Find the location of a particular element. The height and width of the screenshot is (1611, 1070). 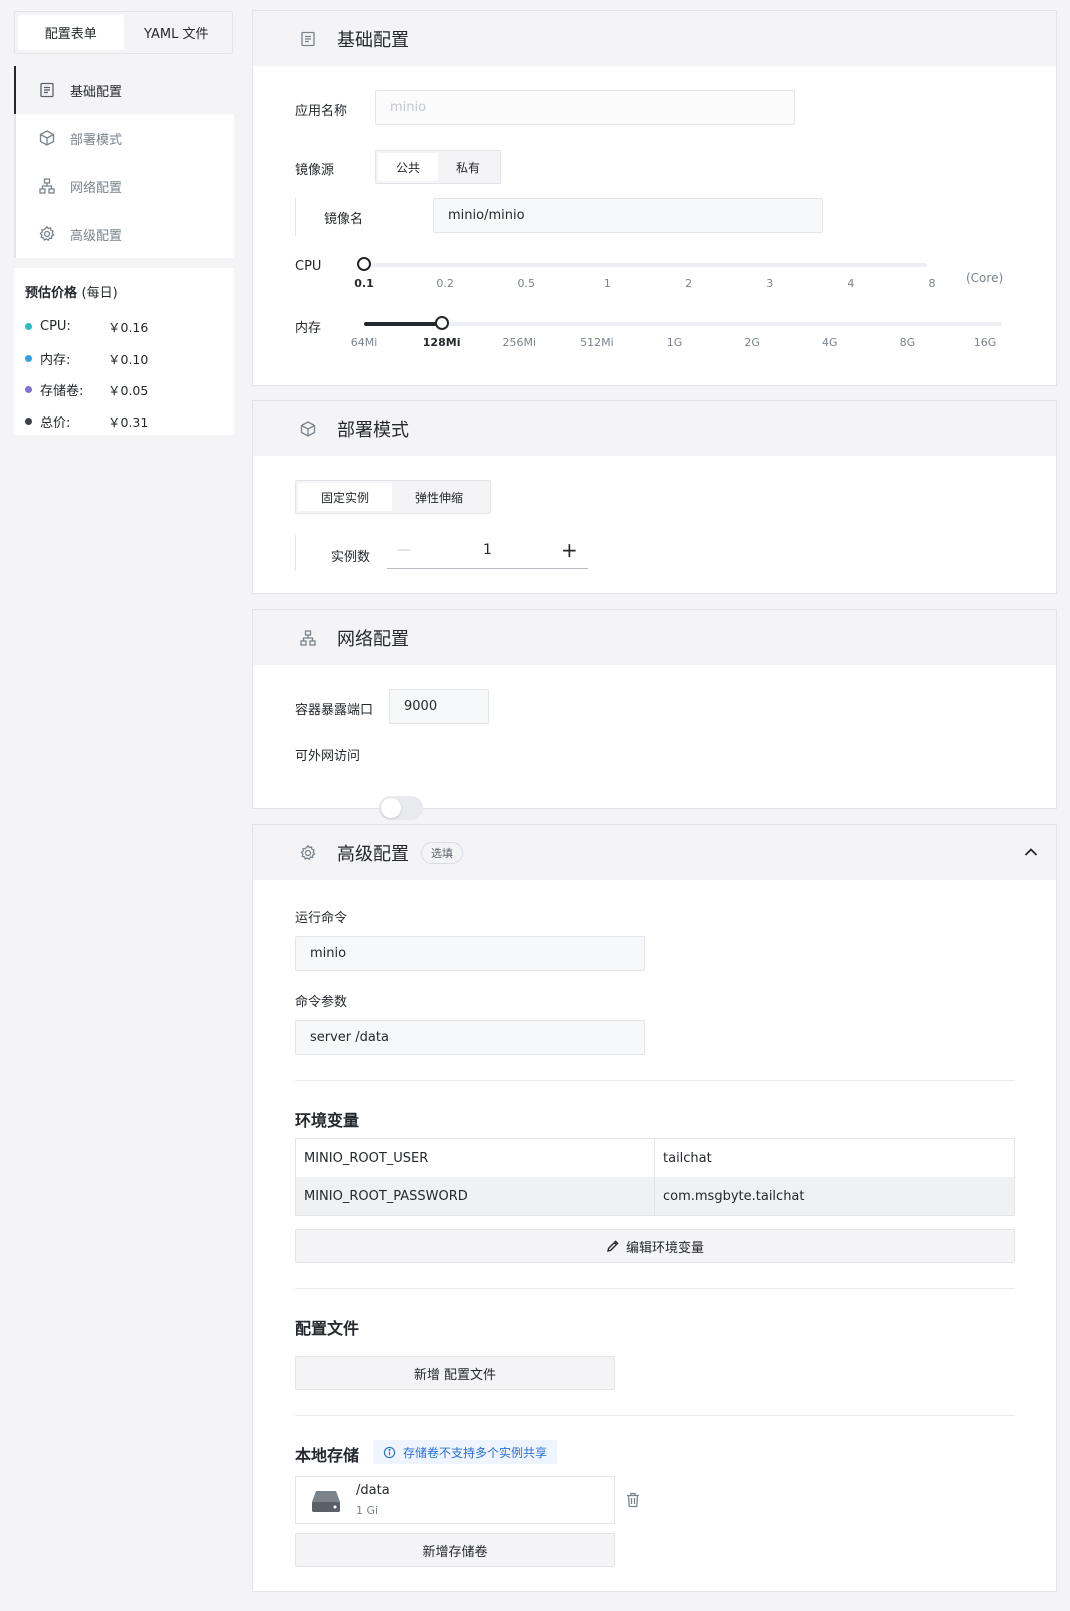

minus-button: — is located at coordinates (404, 550).